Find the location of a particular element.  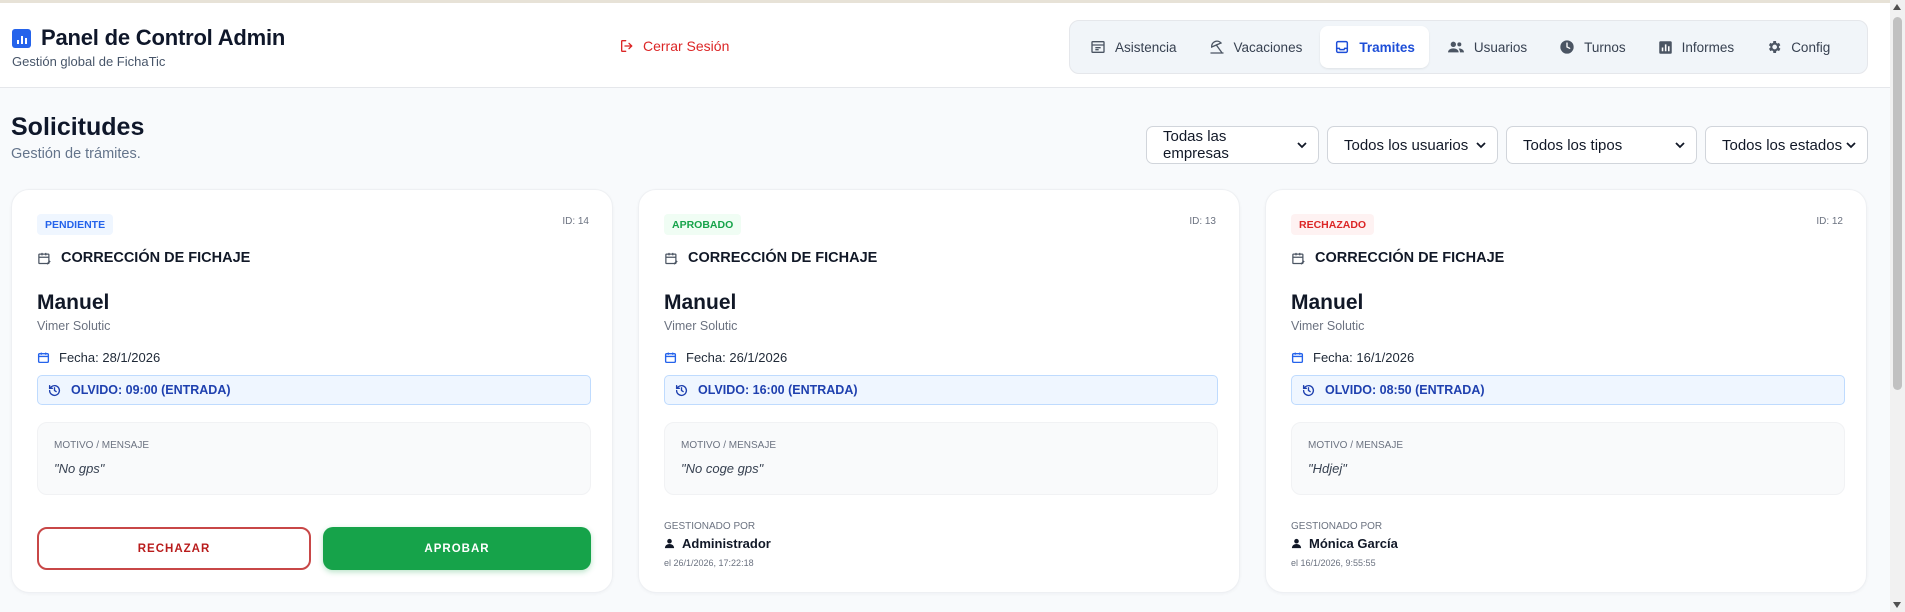

type-filter-select: Todos los tipos is located at coordinates (1601, 145).